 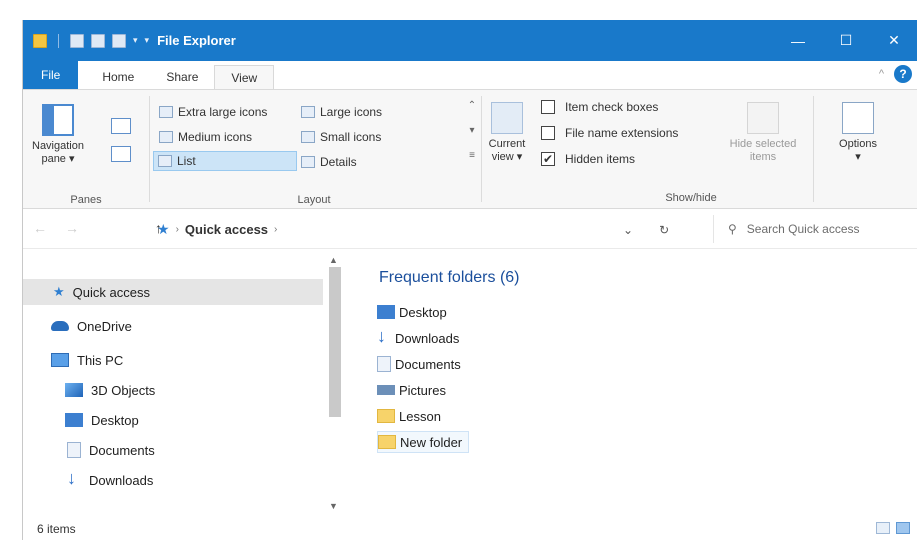 I want to click on nav-item-label: This PC, so click(x=100, y=360).